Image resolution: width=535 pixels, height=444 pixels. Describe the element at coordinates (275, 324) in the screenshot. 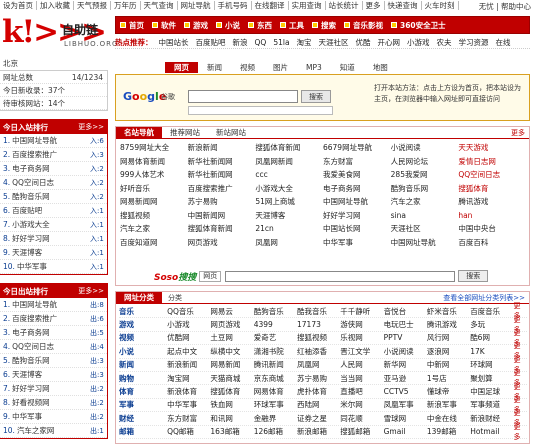

I see `category-site-link: 4399` at that location.